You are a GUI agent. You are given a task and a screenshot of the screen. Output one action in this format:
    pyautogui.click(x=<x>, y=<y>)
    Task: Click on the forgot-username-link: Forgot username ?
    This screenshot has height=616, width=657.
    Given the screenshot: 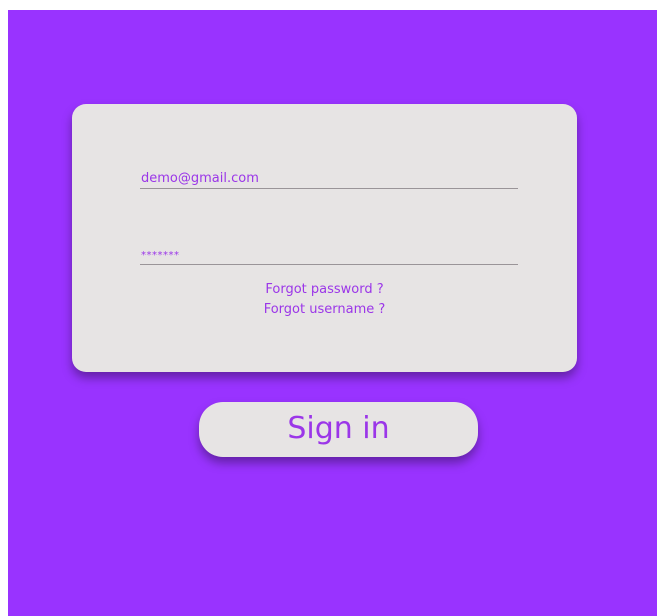 What is the action you would take?
    pyautogui.click(x=324, y=310)
    